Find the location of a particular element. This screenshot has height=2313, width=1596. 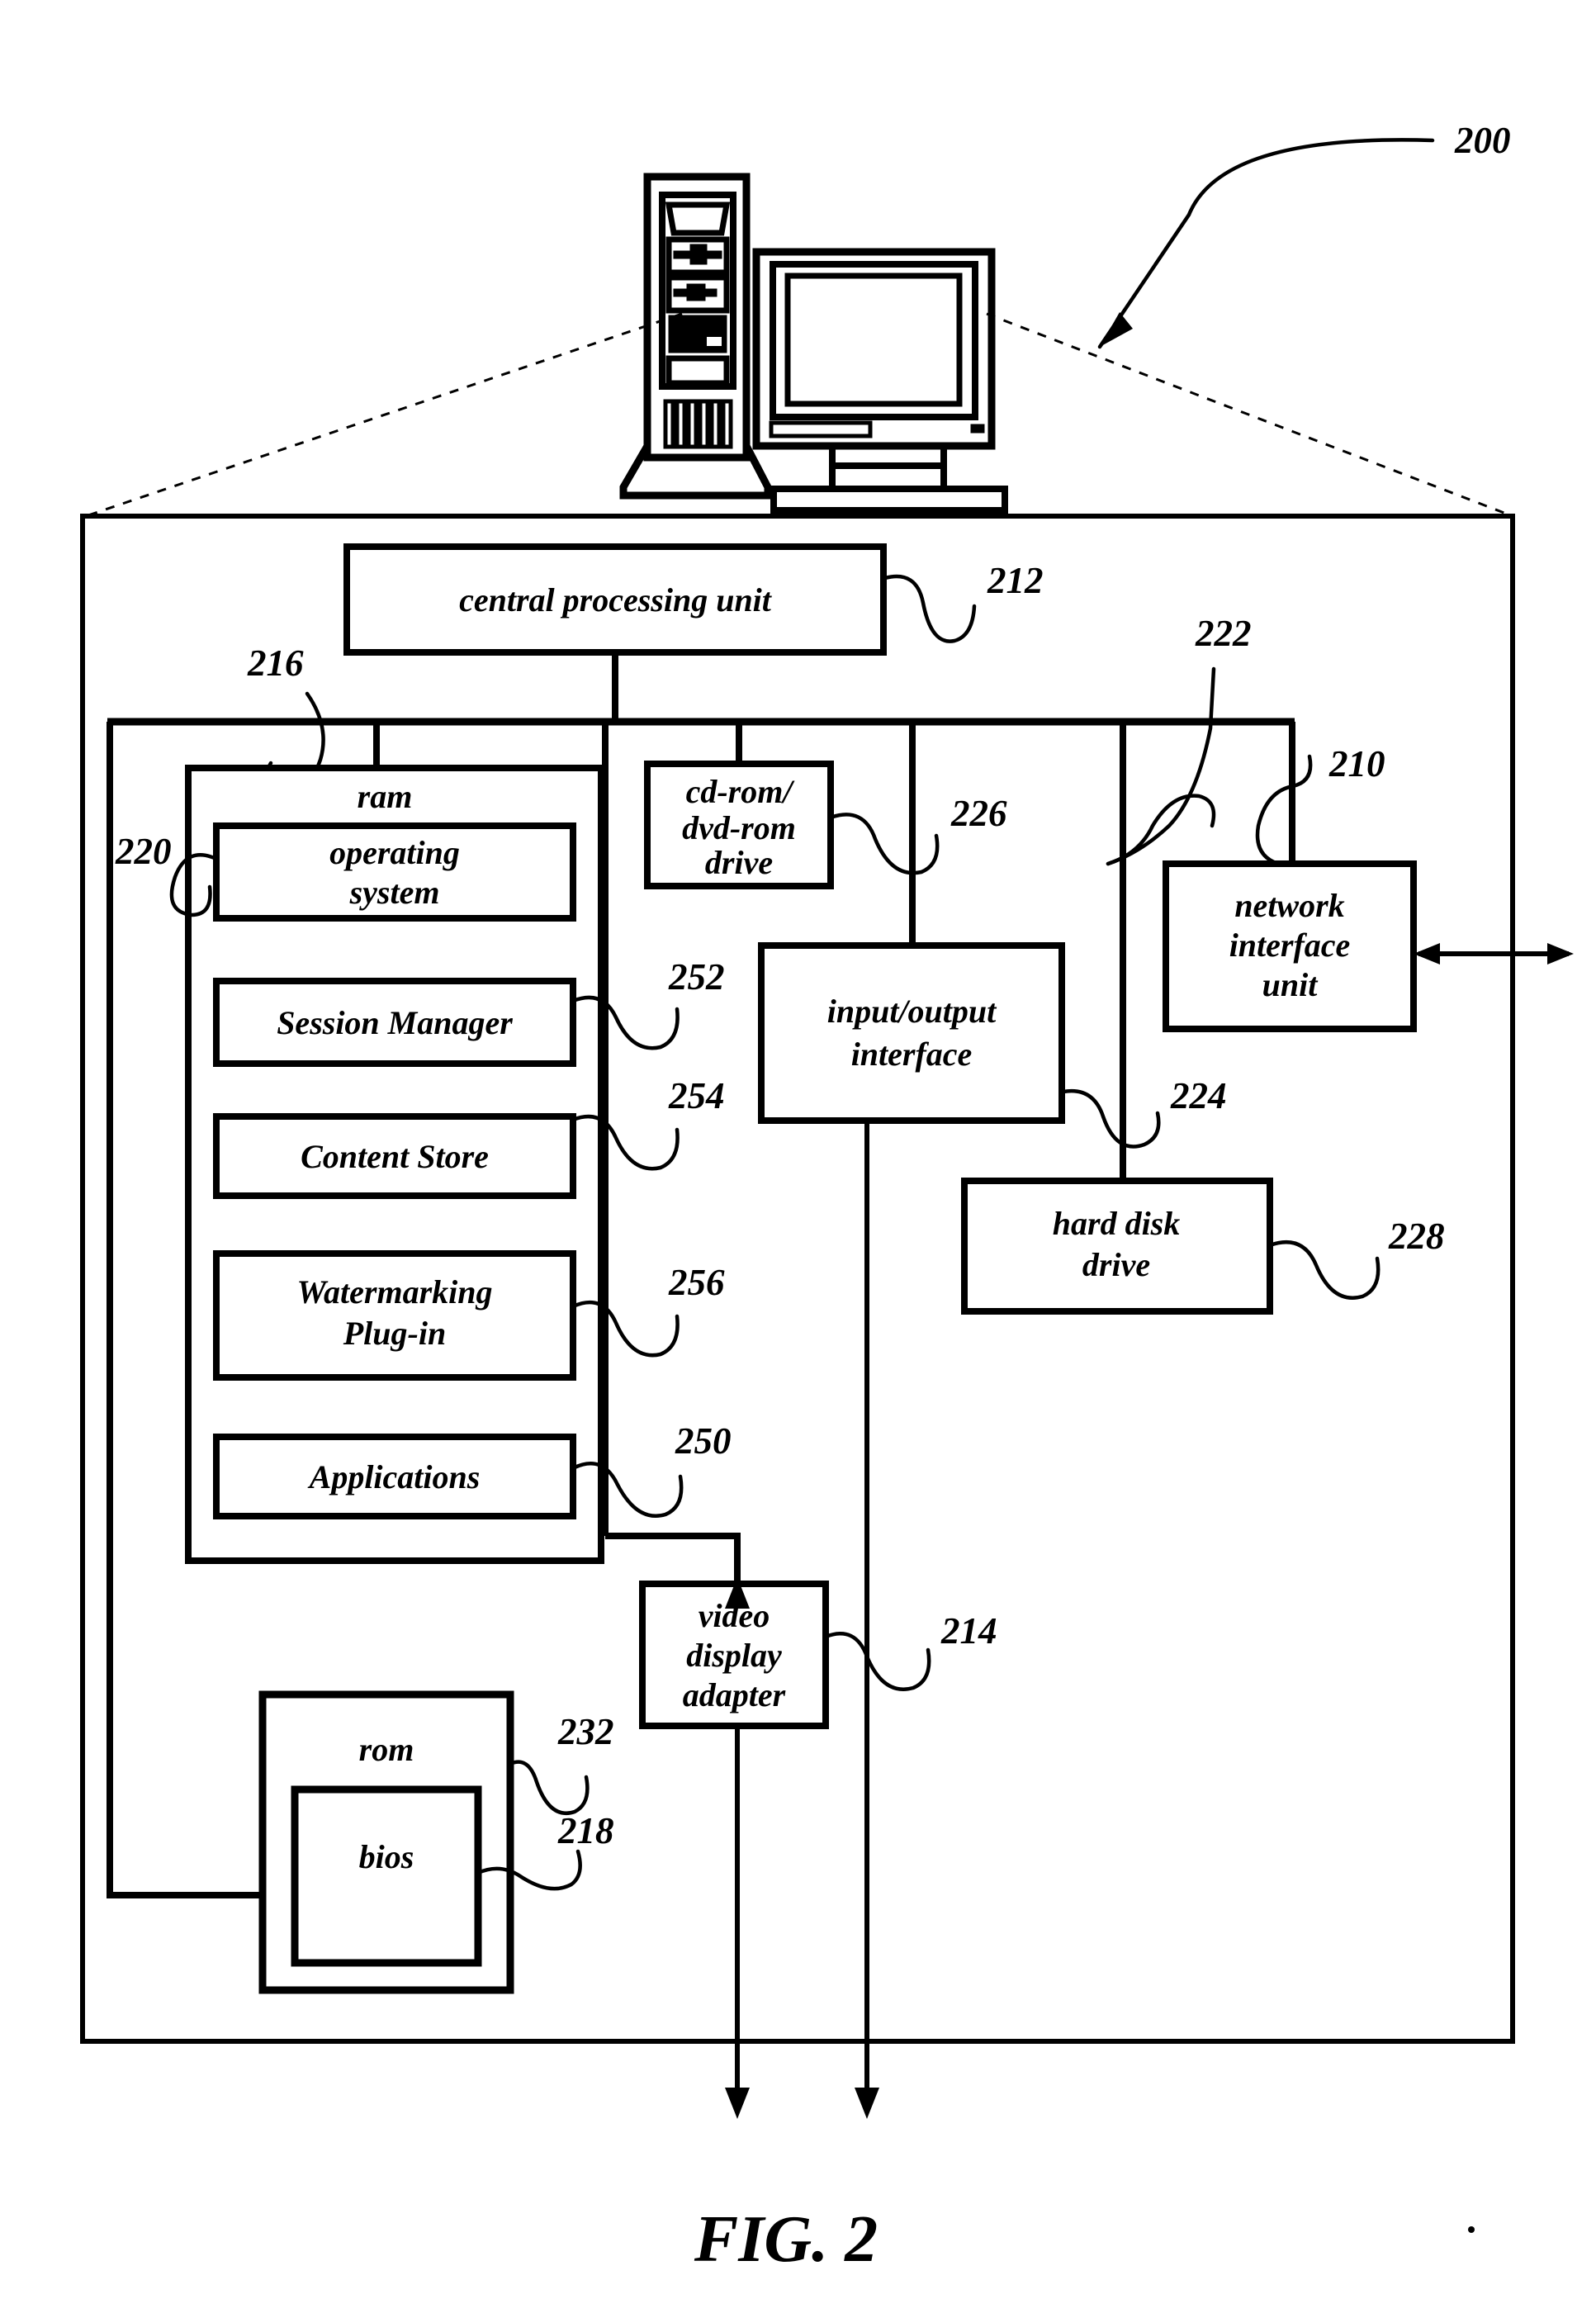

operating-system-label-line1: operating is located at coordinates (395, 852).